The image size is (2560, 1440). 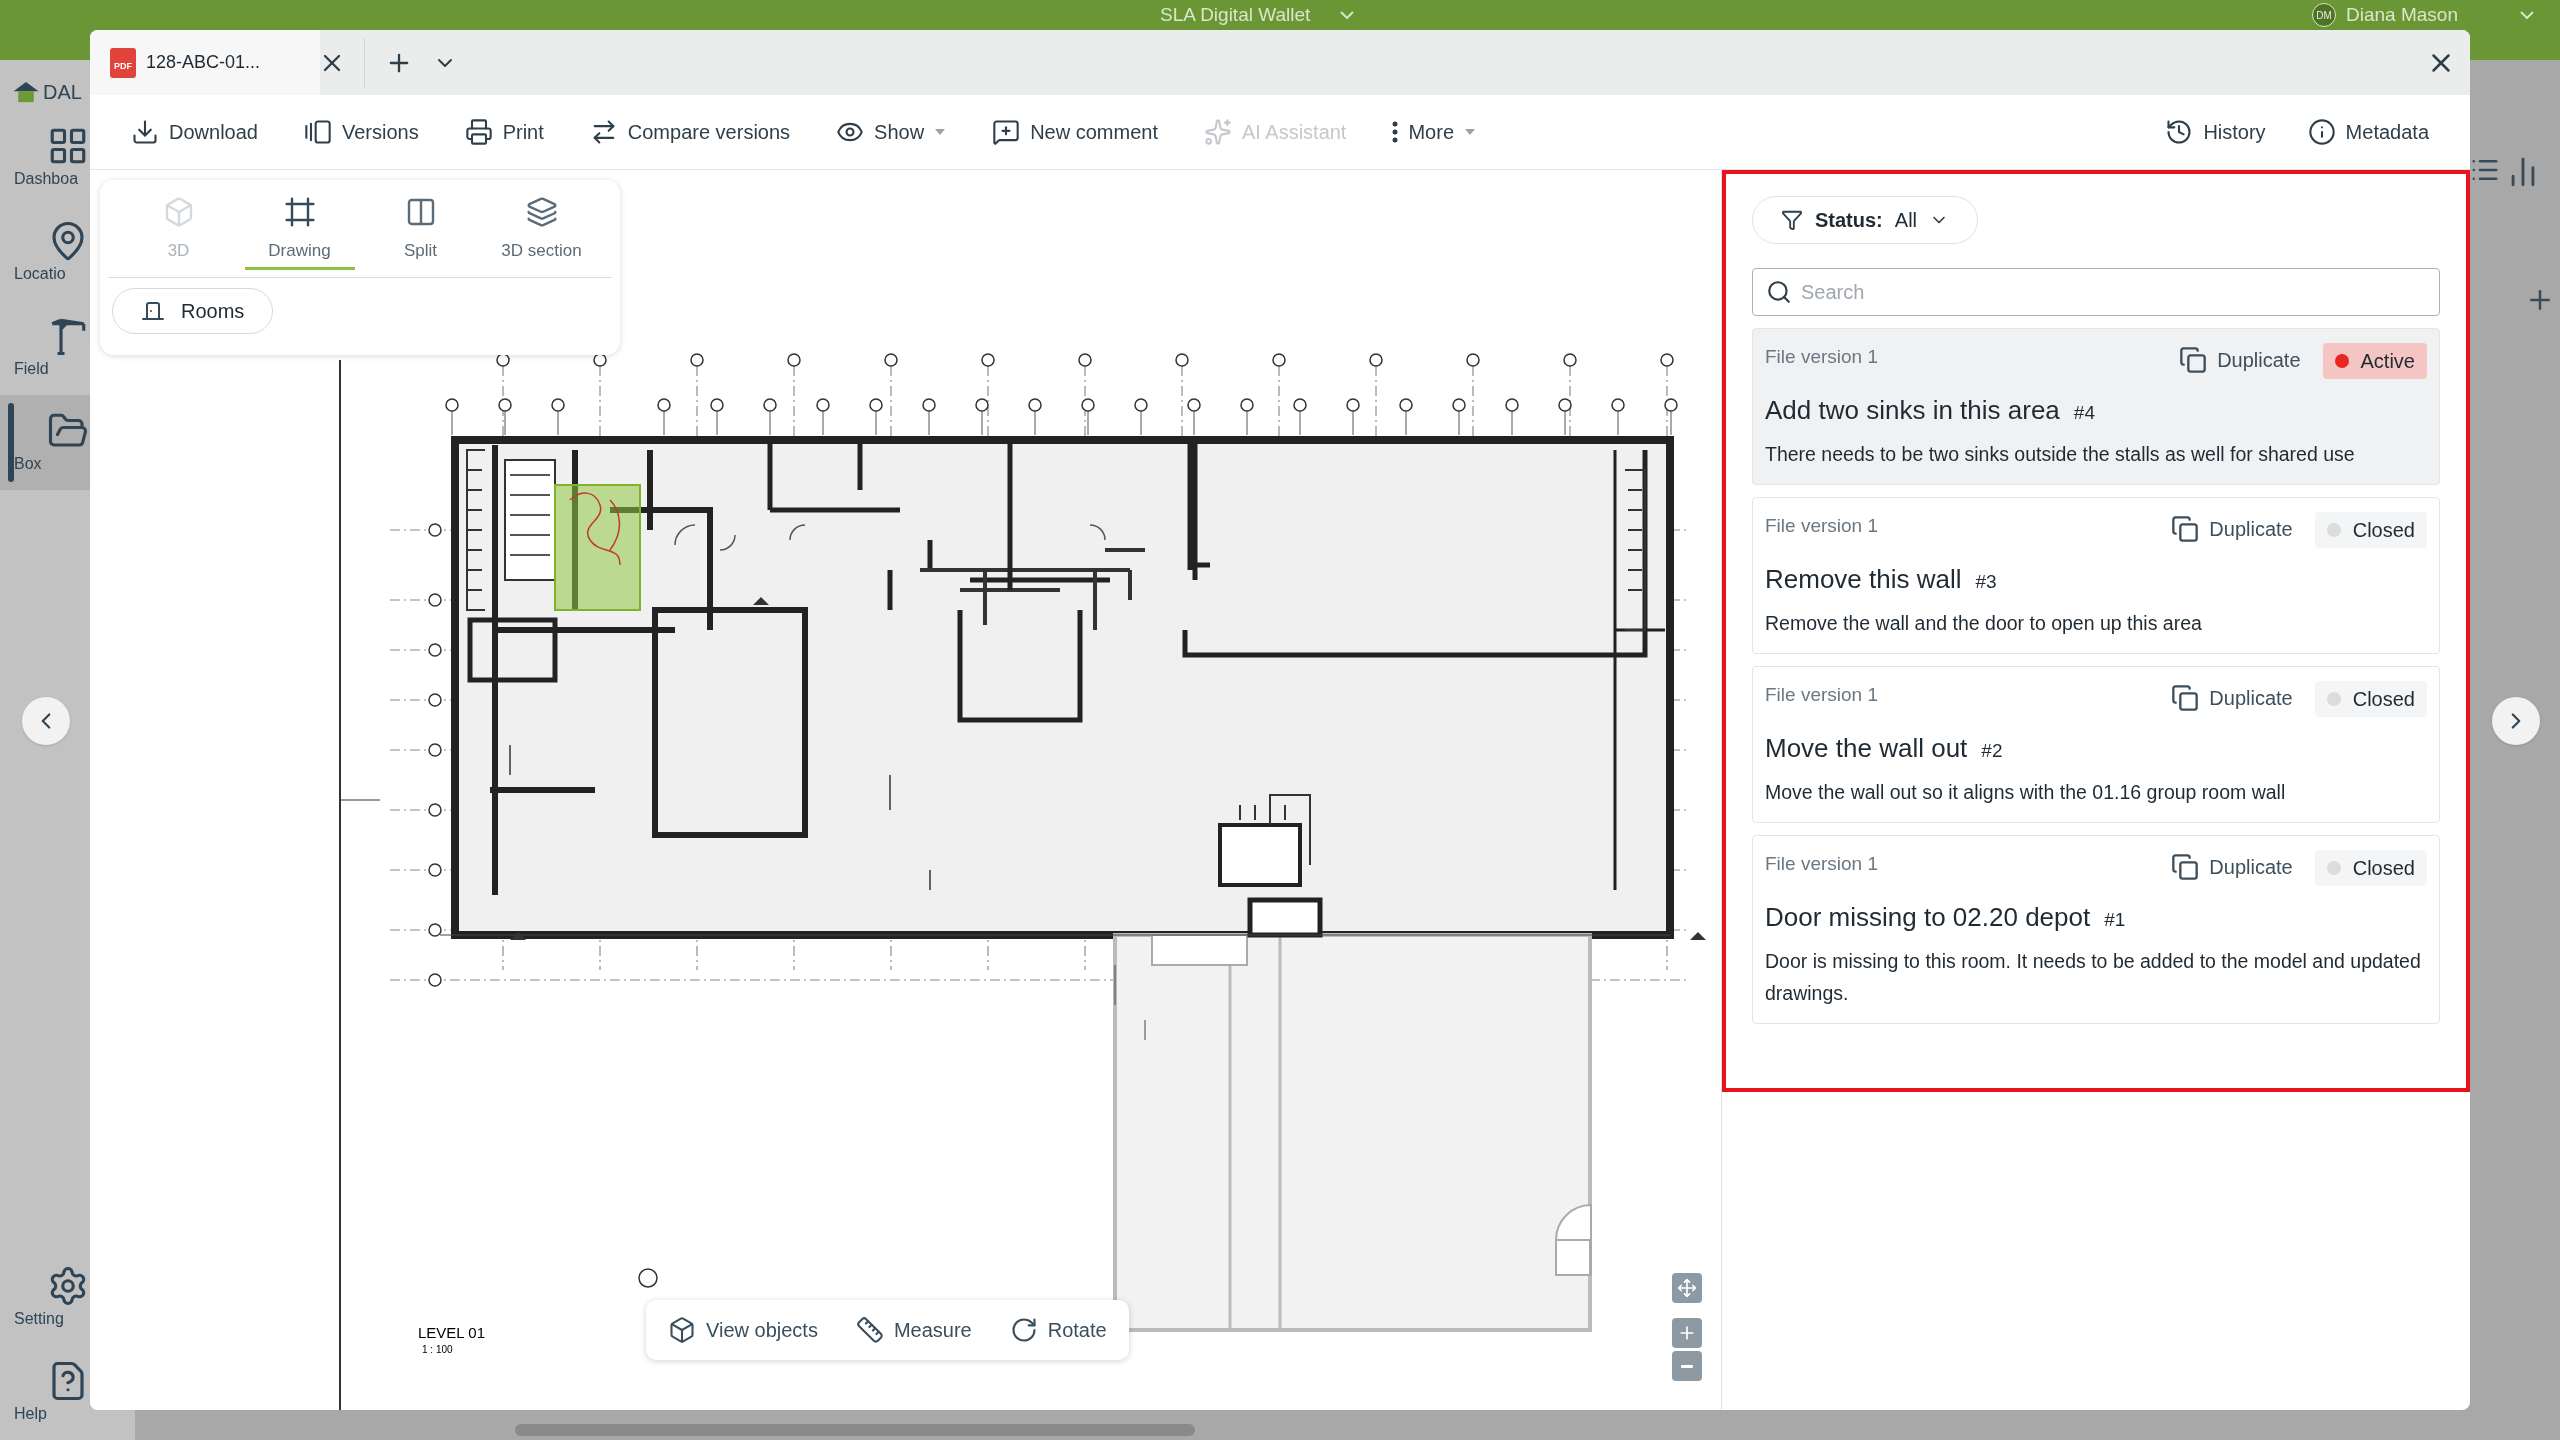 What do you see at coordinates (478, 132) in the screenshot?
I see `printer-icon` at bounding box center [478, 132].